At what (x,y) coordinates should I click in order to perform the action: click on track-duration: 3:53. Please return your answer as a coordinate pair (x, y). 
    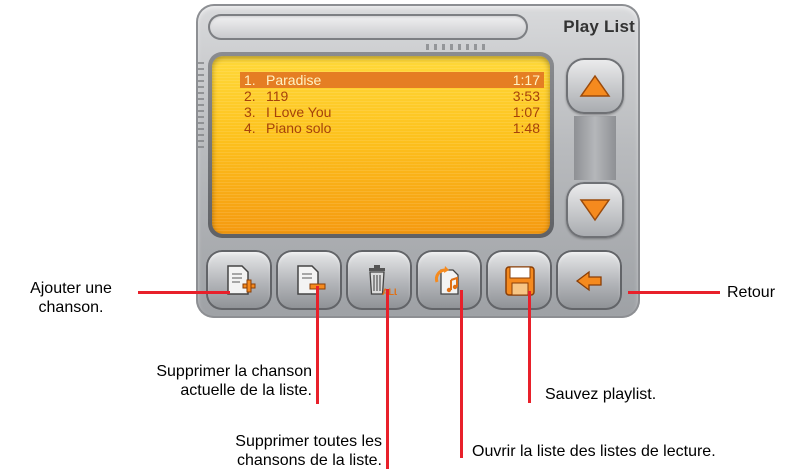
    Looking at the image, I should click on (526, 96).